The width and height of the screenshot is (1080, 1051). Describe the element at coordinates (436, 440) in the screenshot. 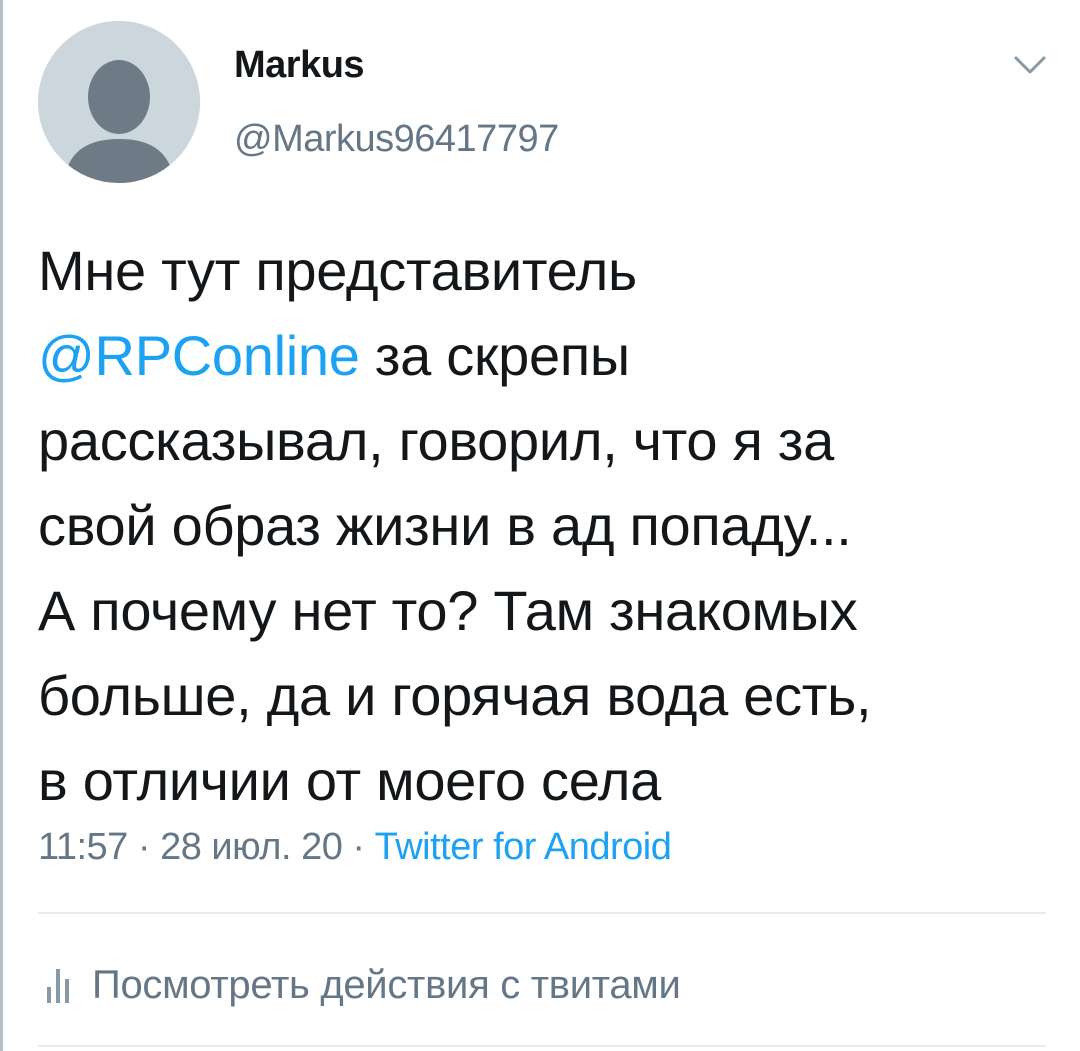

I see `tweet-text-line: рассказывал, говорил, что я за` at that location.